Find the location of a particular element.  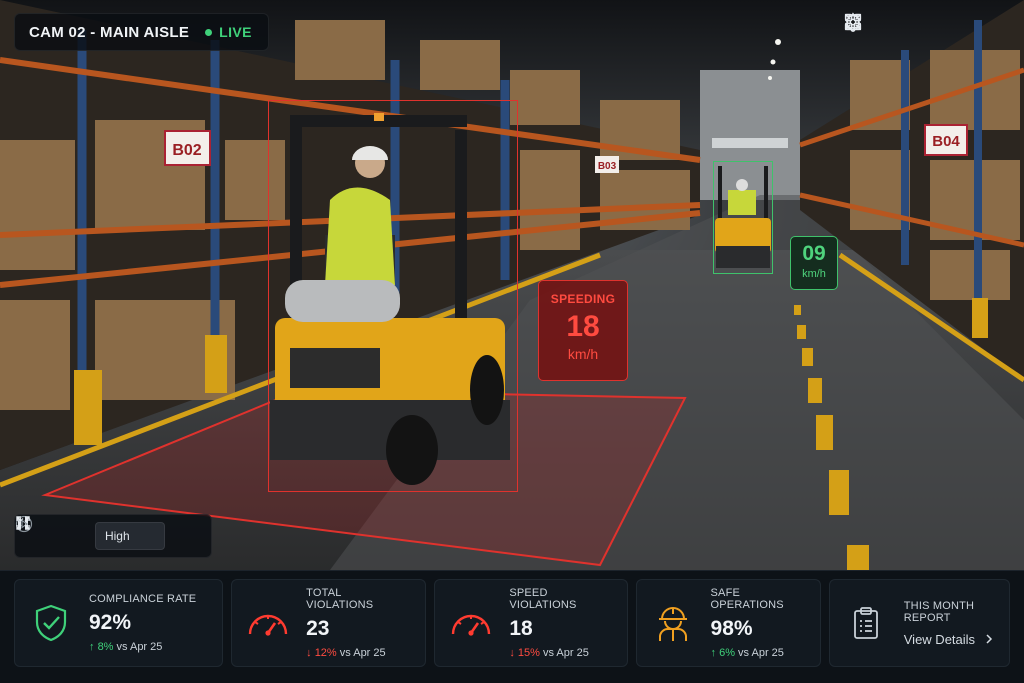

speeding-unit: km/h is located at coordinates (583, 354).